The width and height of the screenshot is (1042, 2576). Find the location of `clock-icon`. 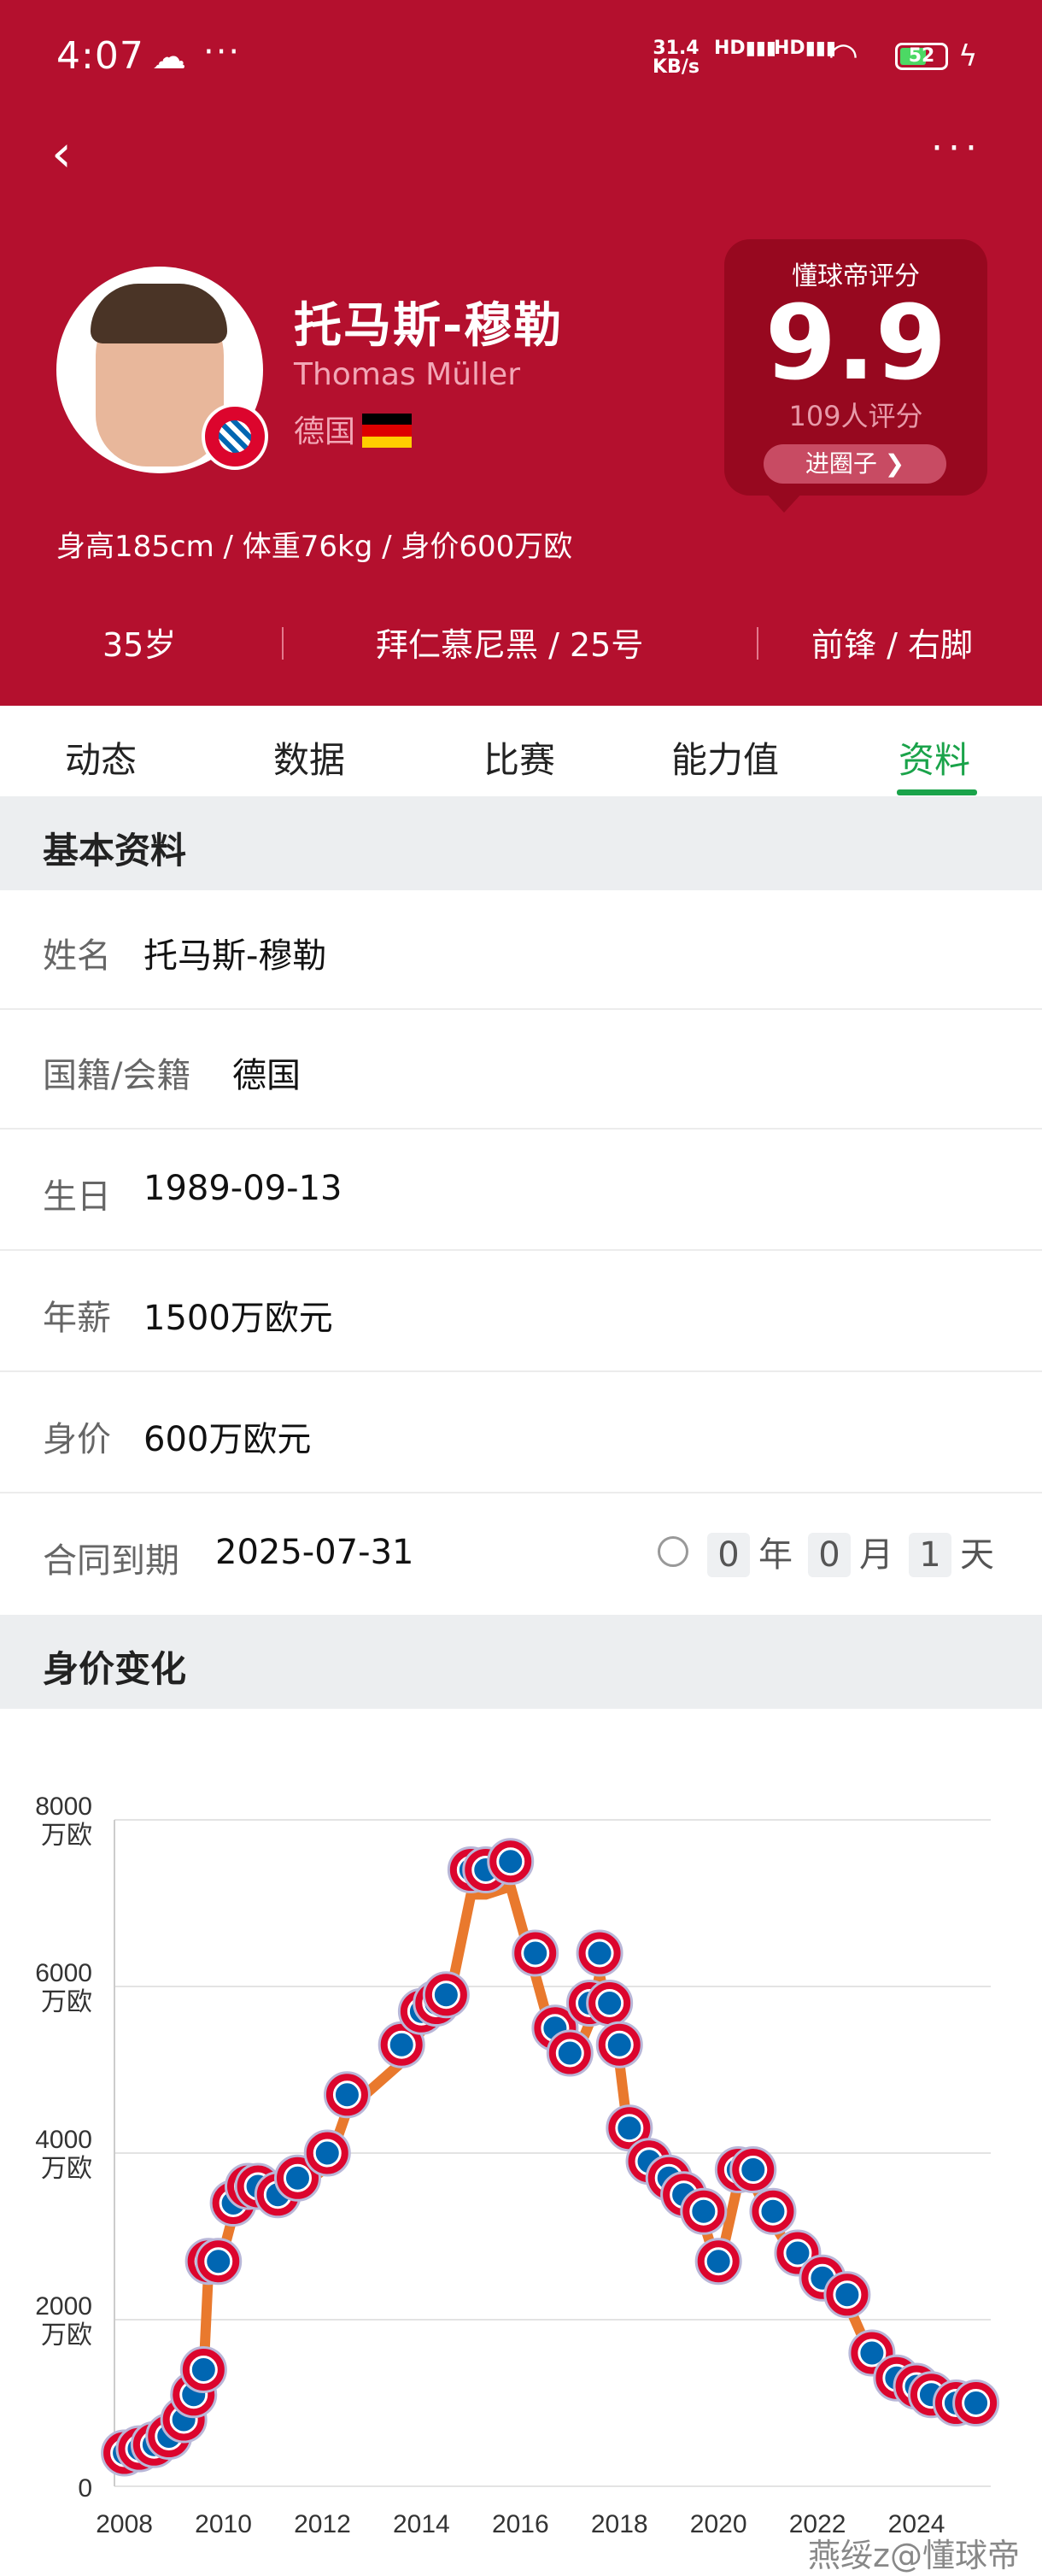

clock-icon is located at coordinates (673, 1551).